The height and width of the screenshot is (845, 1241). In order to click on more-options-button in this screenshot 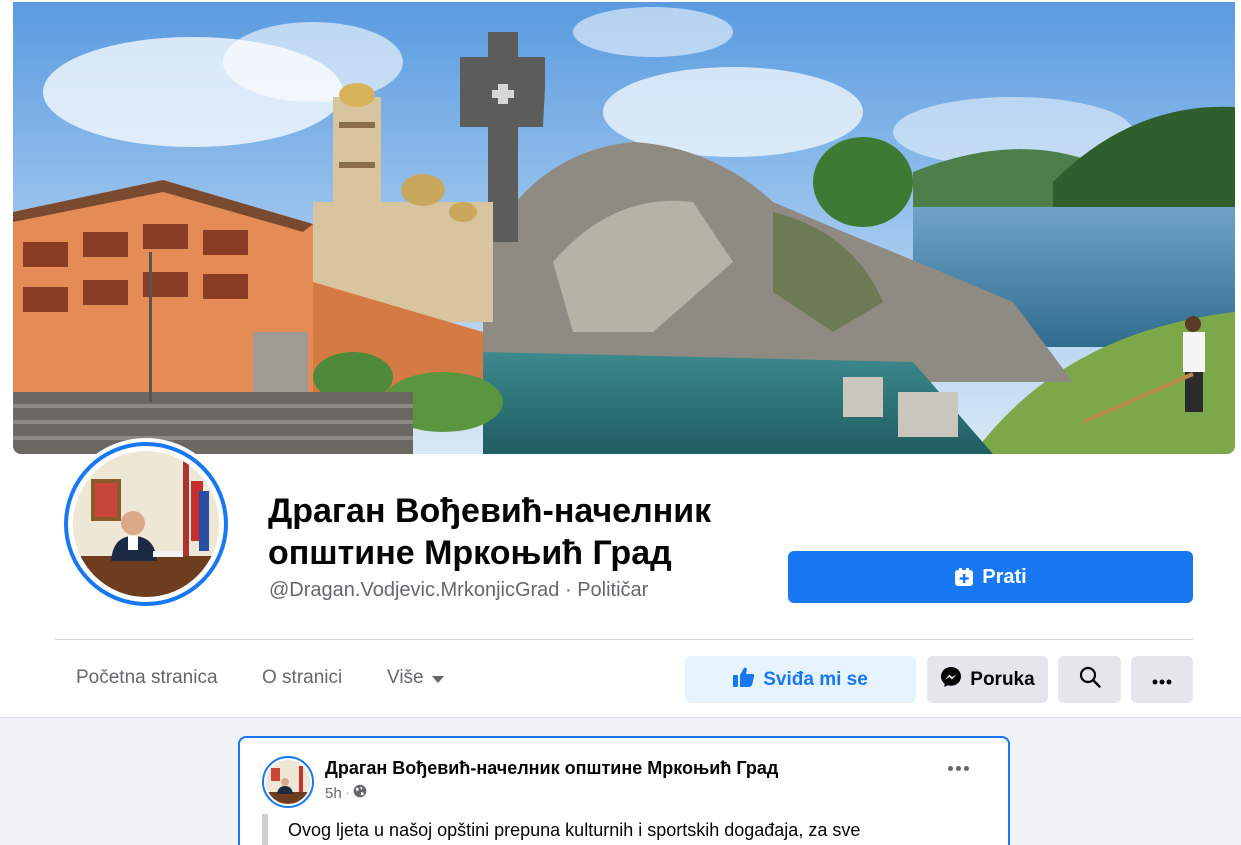, I will do `click(1162, 679)`.